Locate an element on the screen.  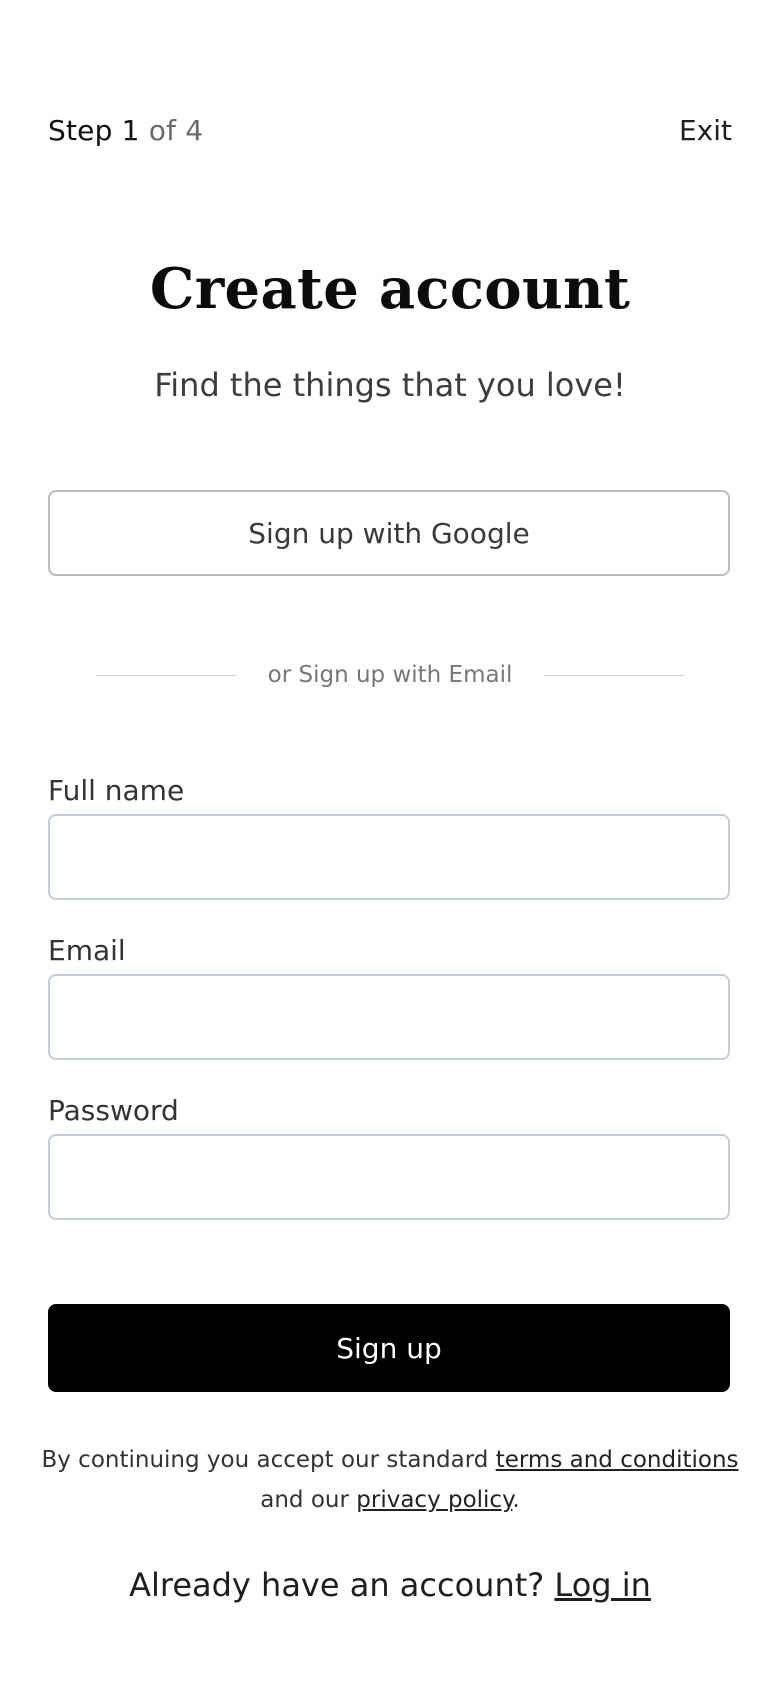
email-label: Email is located at coordinates (87, 950).